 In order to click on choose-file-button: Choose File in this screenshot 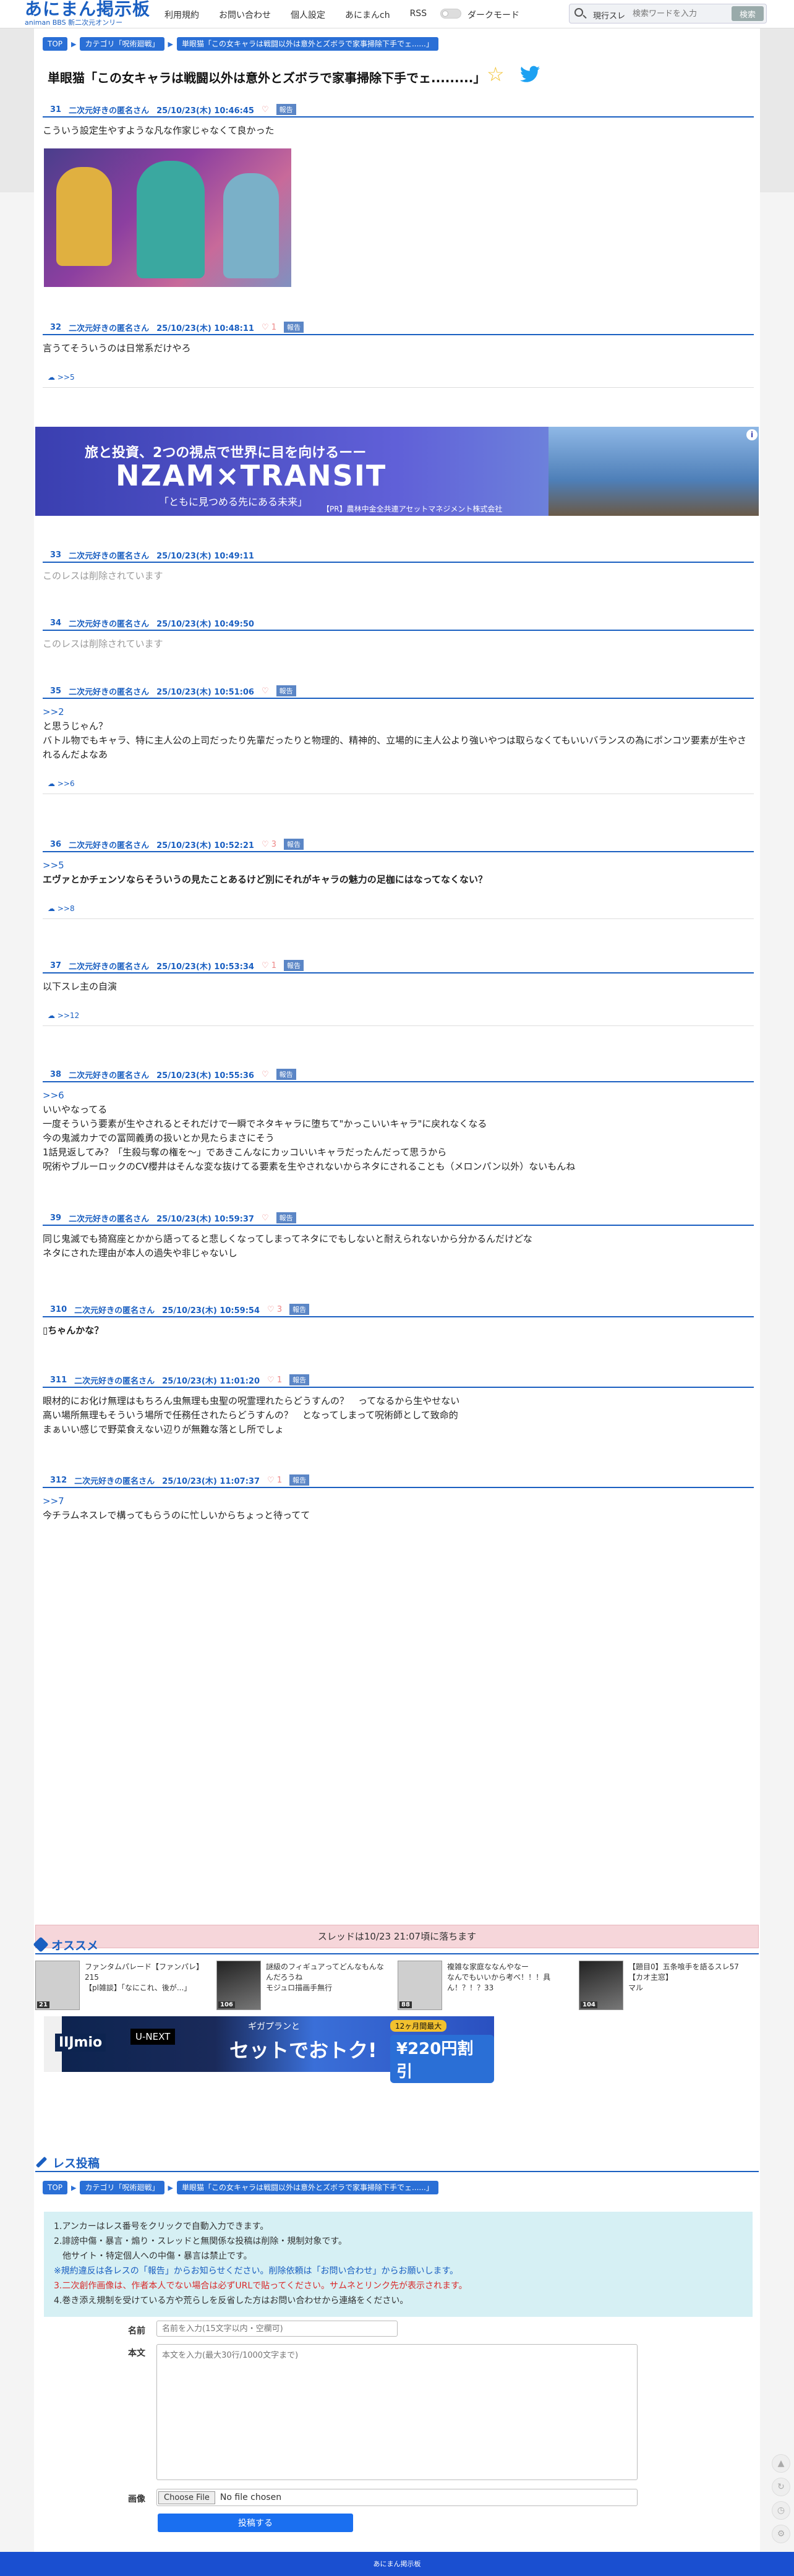, I will do `click(187, 2497)`.